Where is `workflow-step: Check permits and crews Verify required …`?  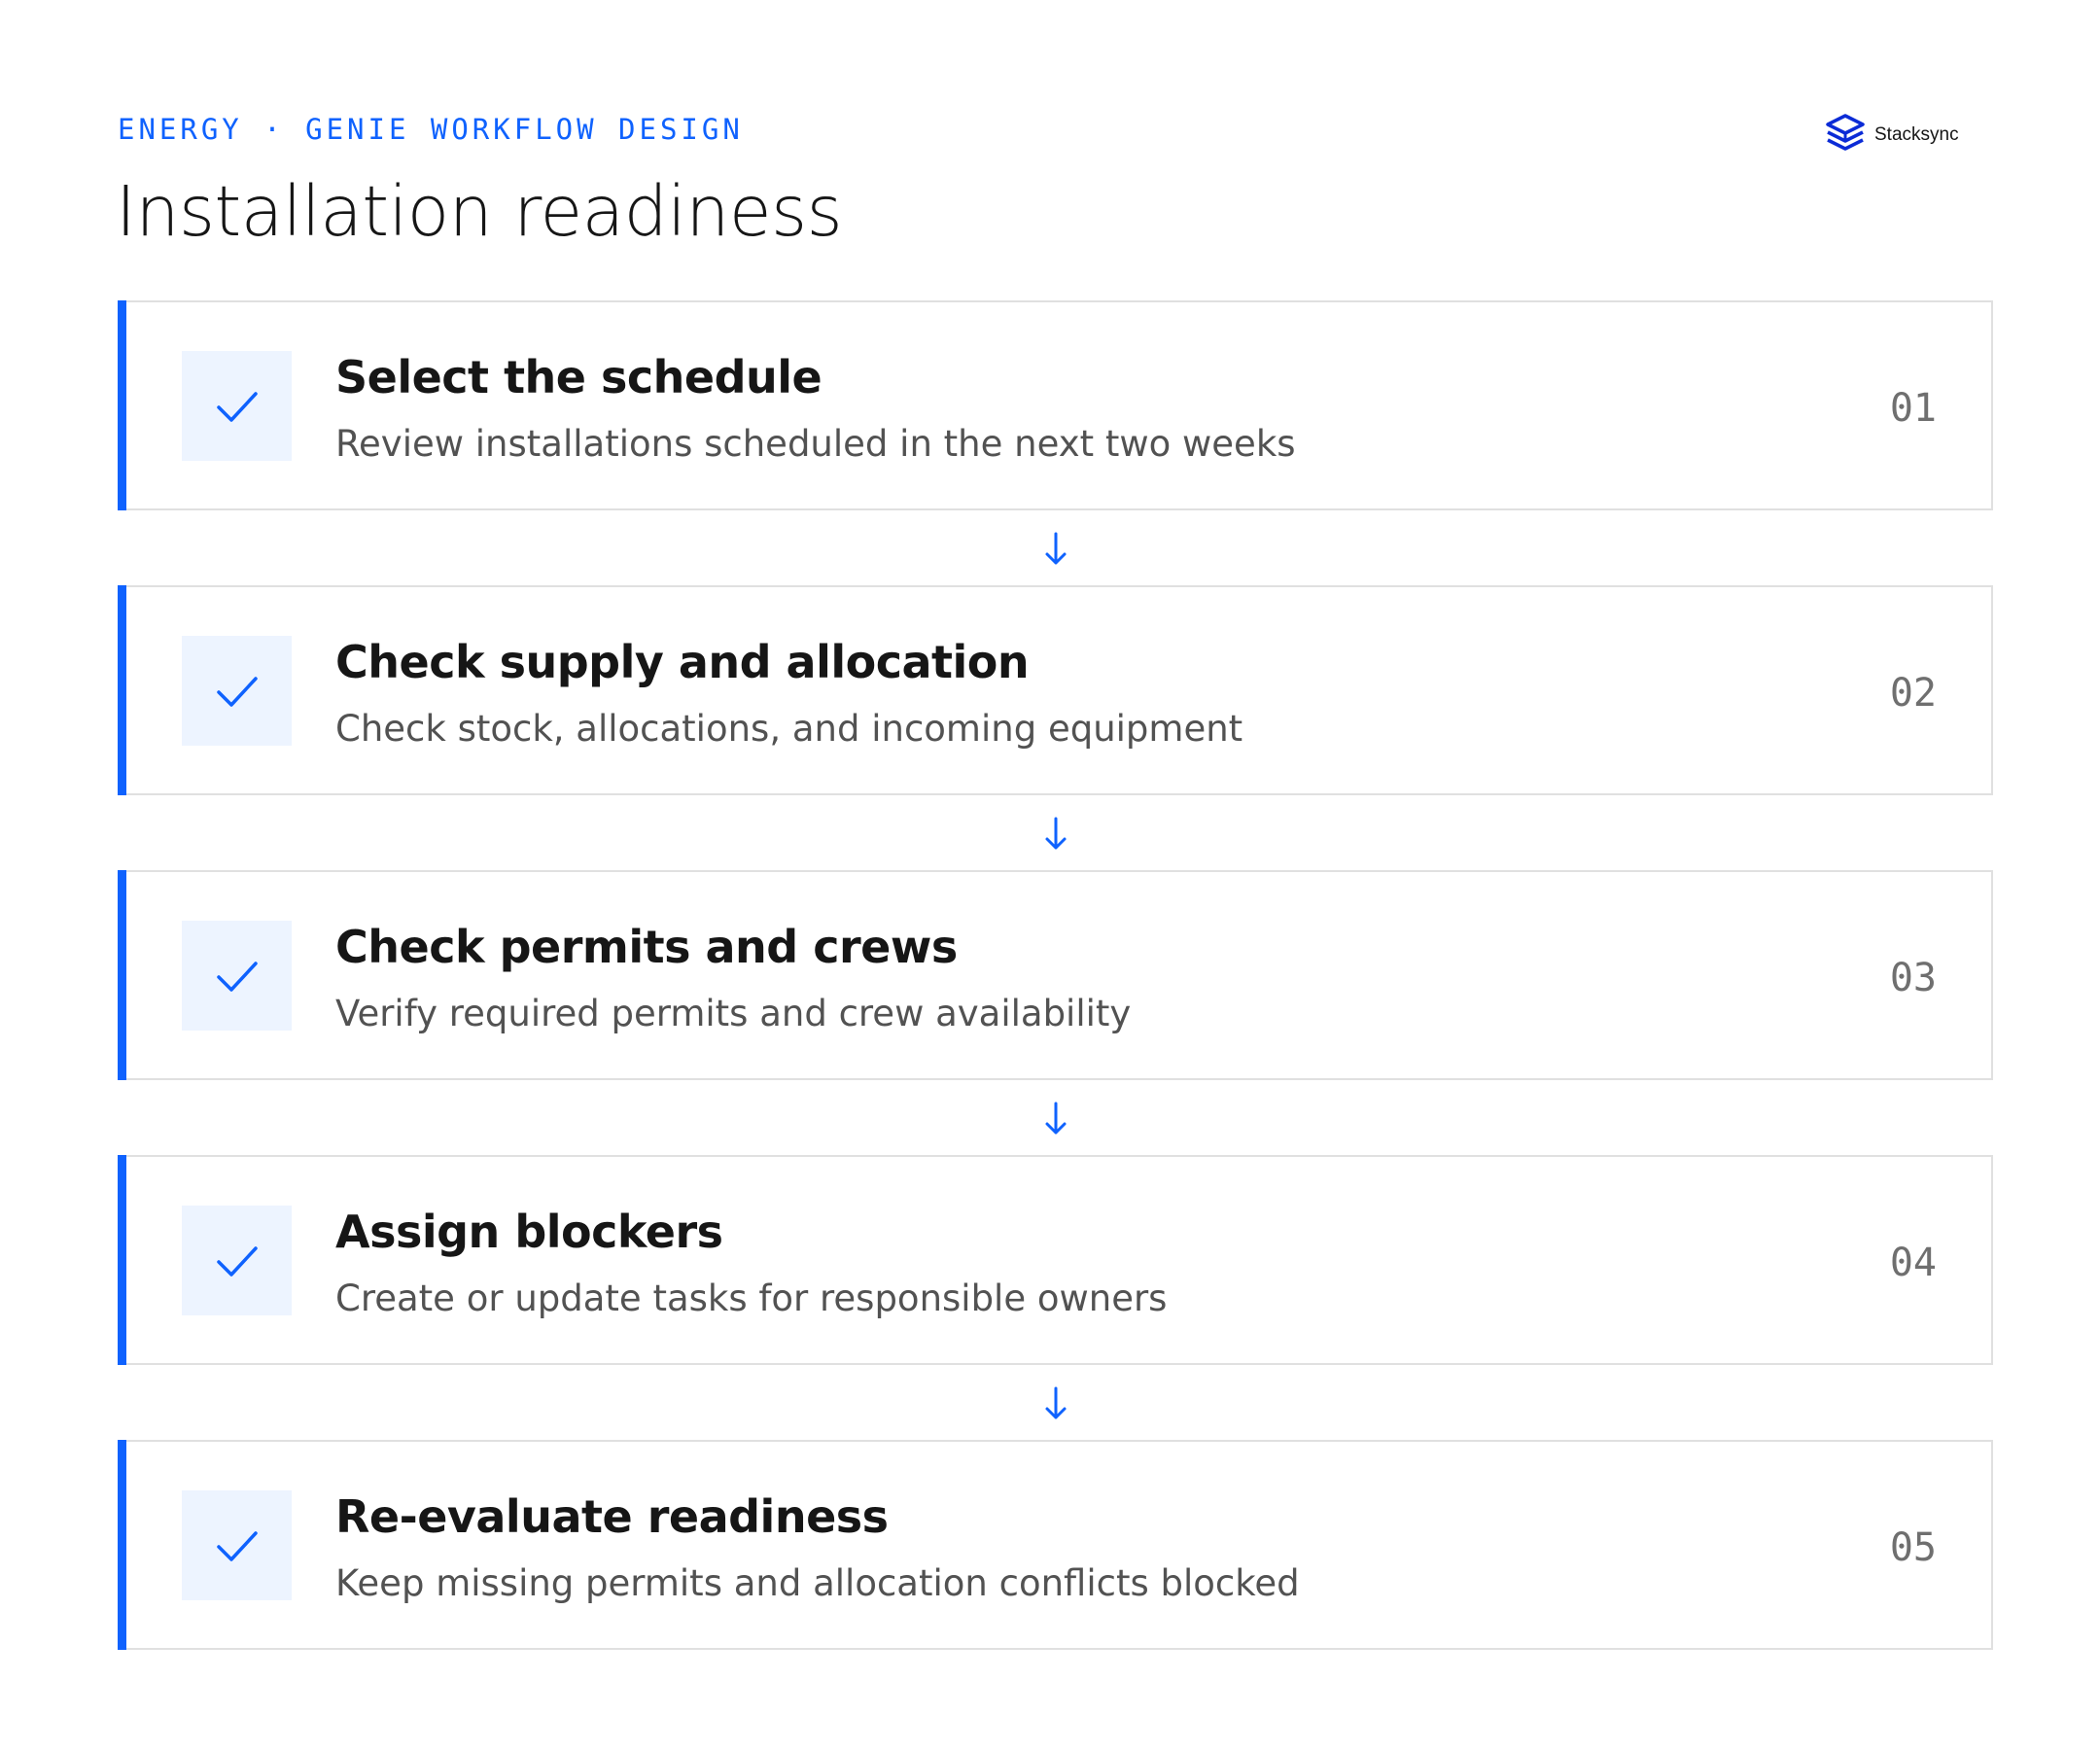
workflow-step: Check permits and crews Verify required … is located at coordinates (1055, 975).